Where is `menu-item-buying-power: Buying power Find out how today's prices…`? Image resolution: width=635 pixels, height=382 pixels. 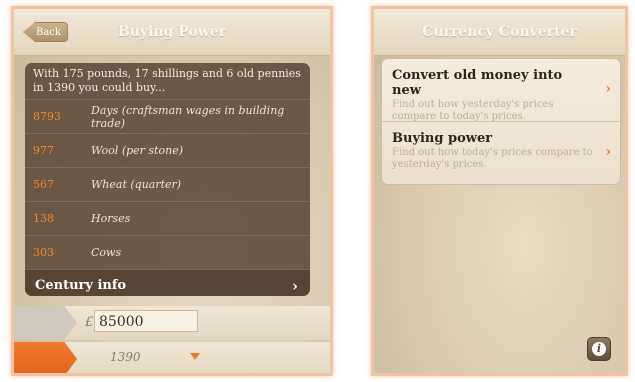
menu-item-buying-power: Buying power Find out how today's prices… is located at coordinates (501, 152).